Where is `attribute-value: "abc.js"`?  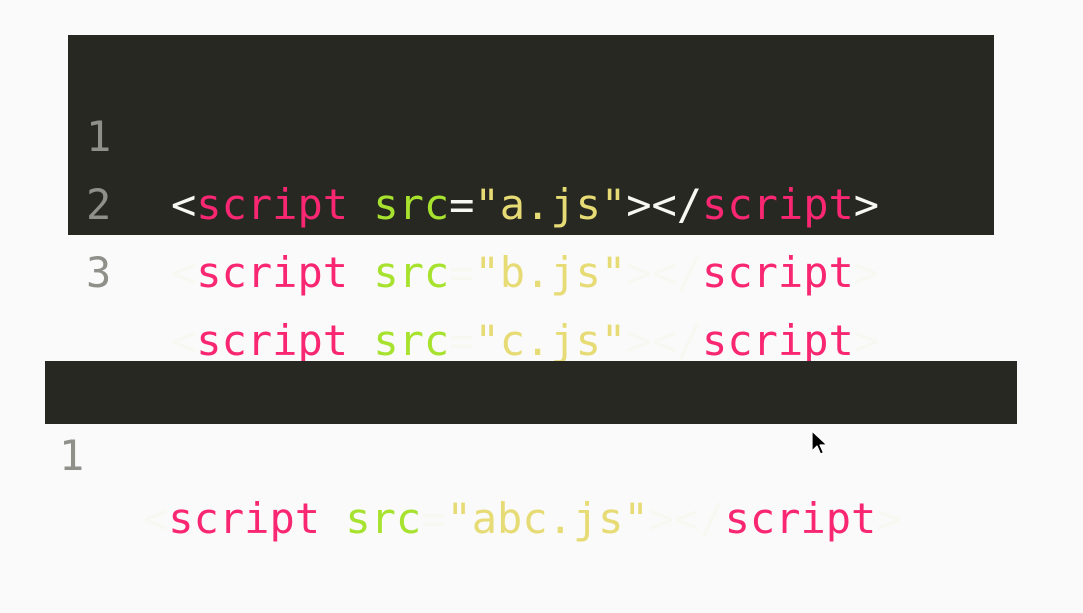 attribute-value: "abc.js" is located at coordinates (547, 518).